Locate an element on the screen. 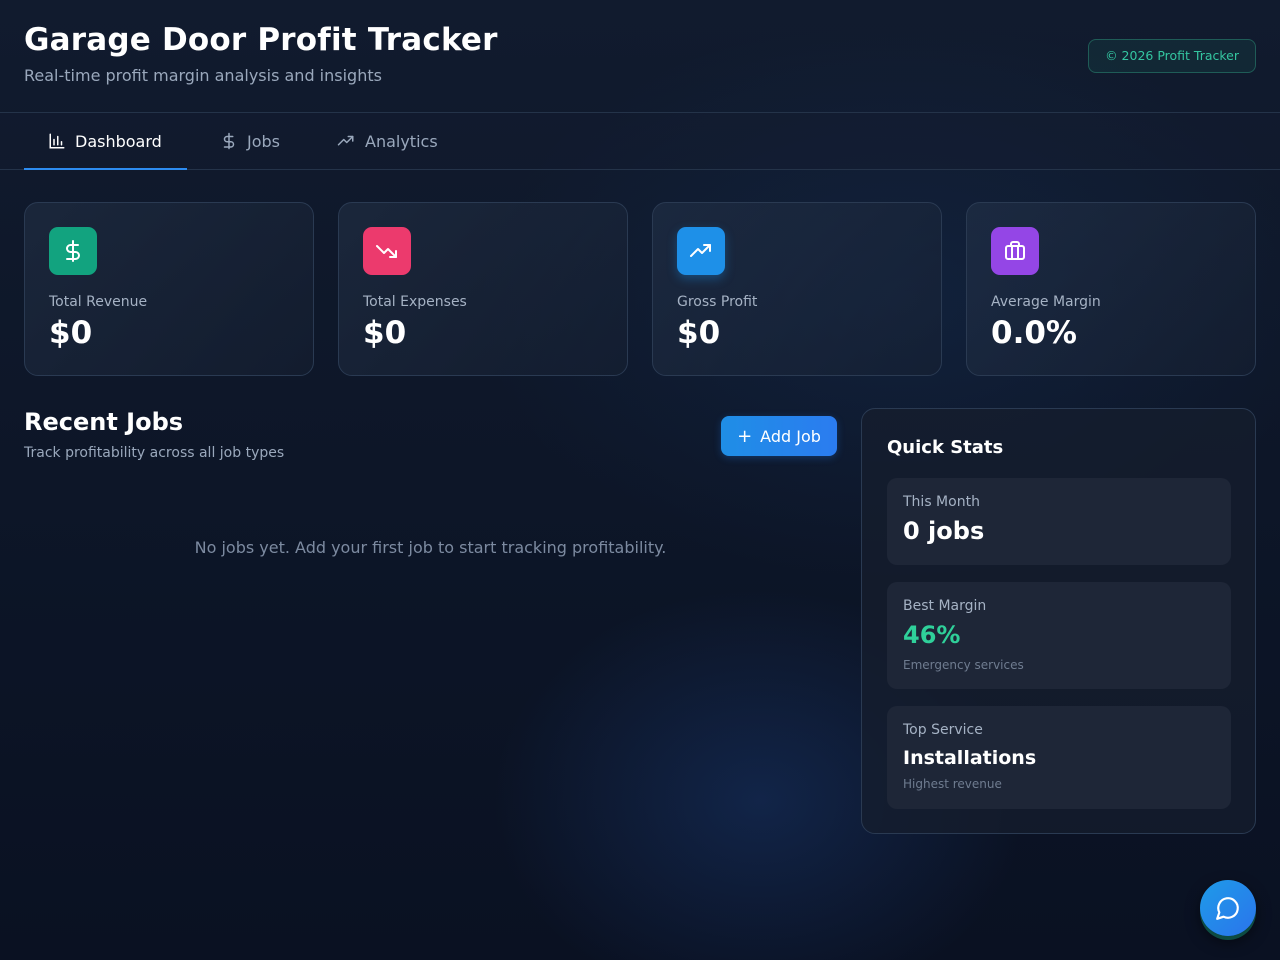  chat-button is located at coordinates (1228, 908).